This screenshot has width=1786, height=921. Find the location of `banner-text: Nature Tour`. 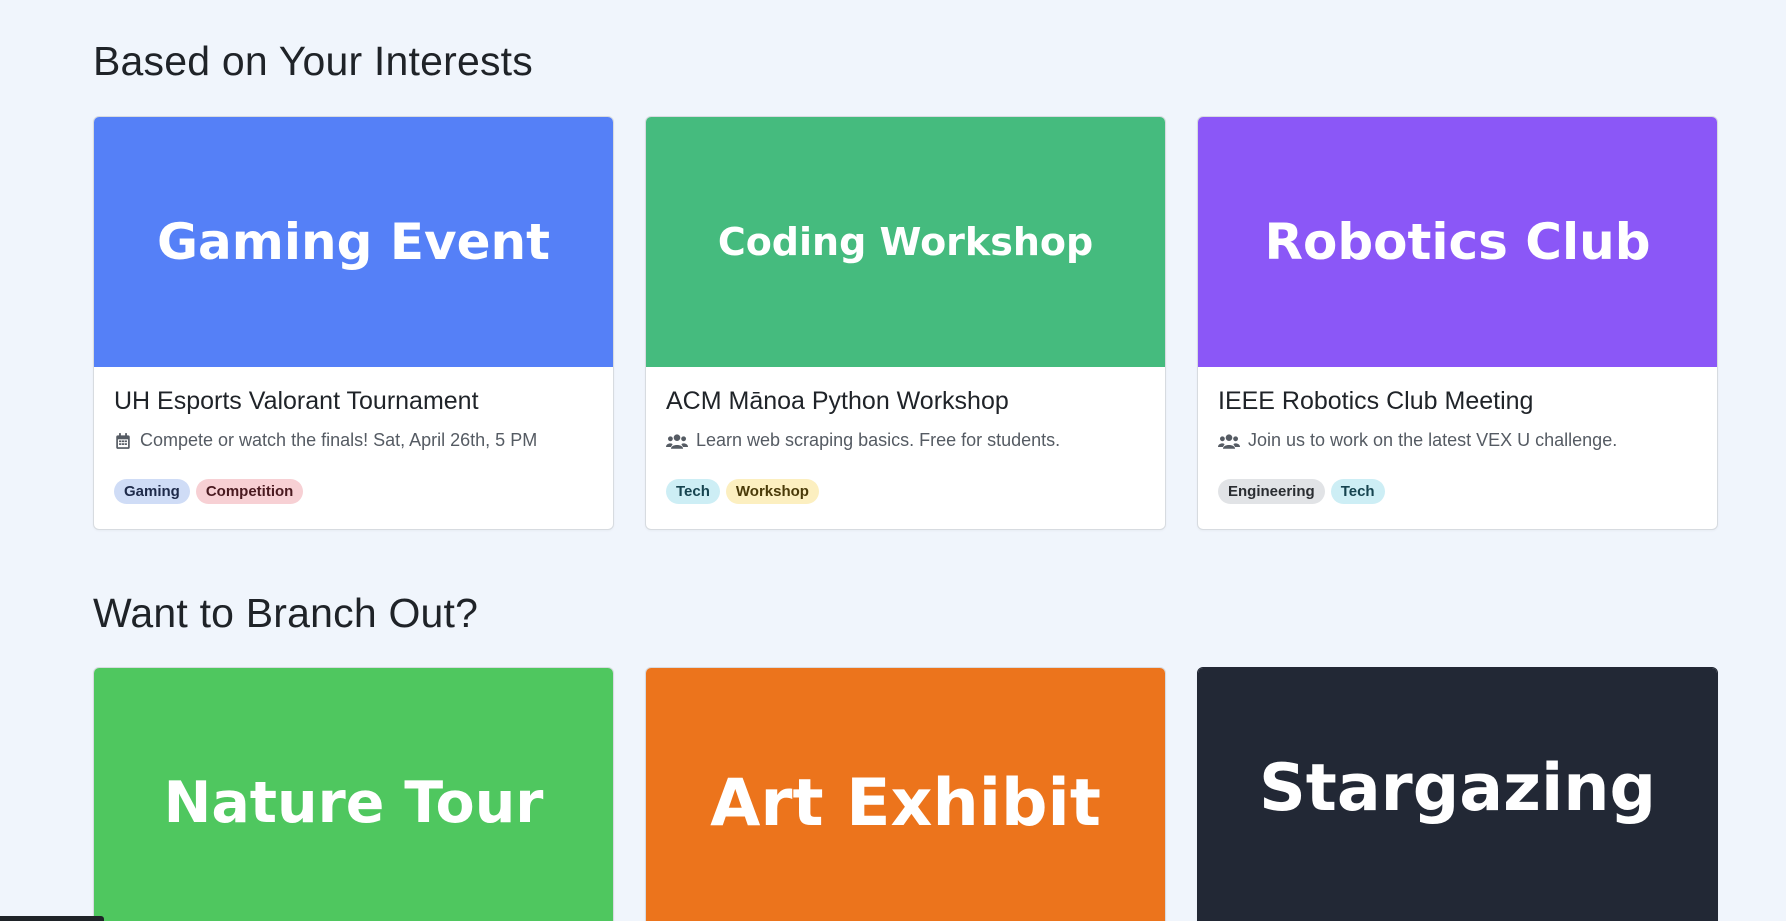

banner-text: Nature Tour is located at coordinates (353, 802).